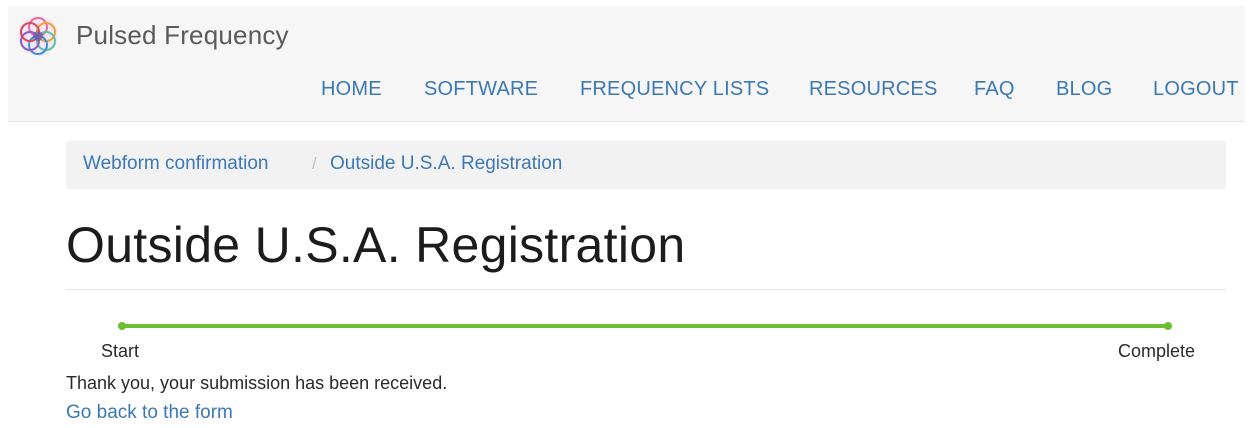 This screenshot has width=1250, height=428. Describe the element at coordinates (674, 89) in the screenshot. I see `nav-frequency-lists-link: FREQUENCY LISTS` at that location.